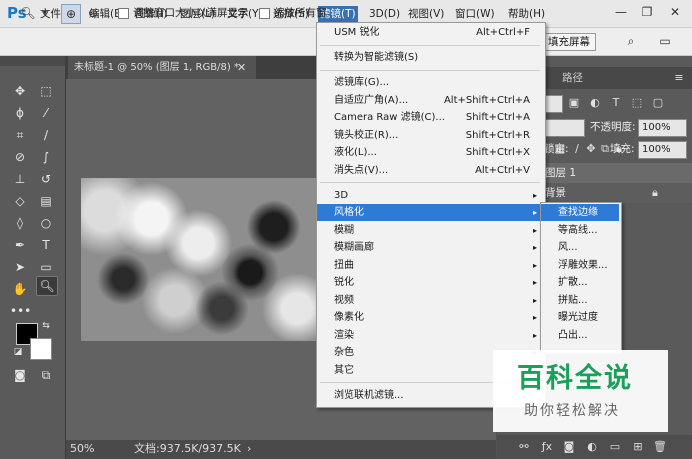 This screenshot has height=459, width=692. What do you see at coordinates (580, 317) in the screenshot?
I see `submenu-item: 曝光过度` at bounding box center [580, 317].